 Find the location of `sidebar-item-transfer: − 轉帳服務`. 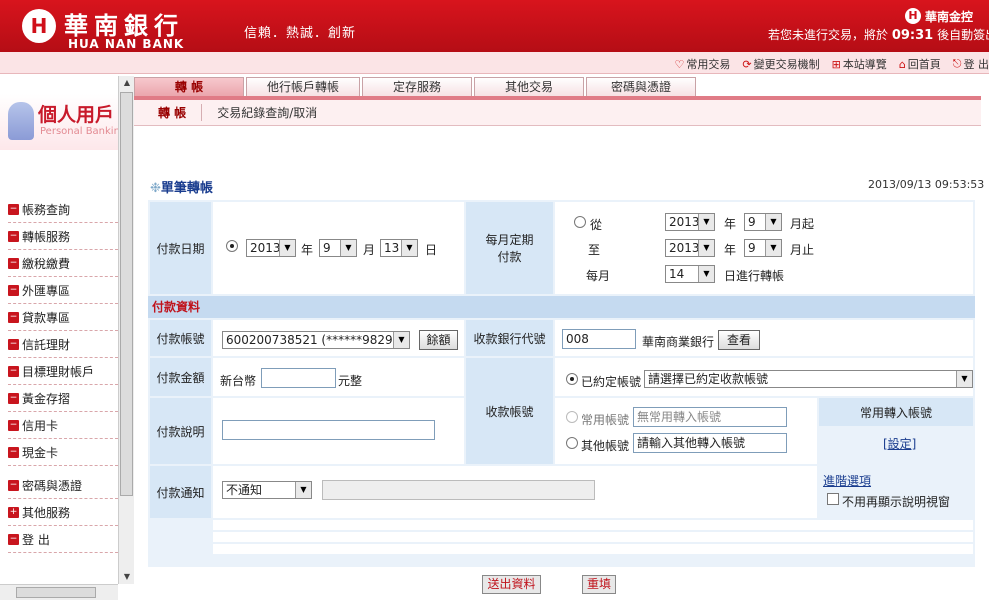

sidebar-item-transfer: − 轉帳服務 is located at coordinates (63, 236).